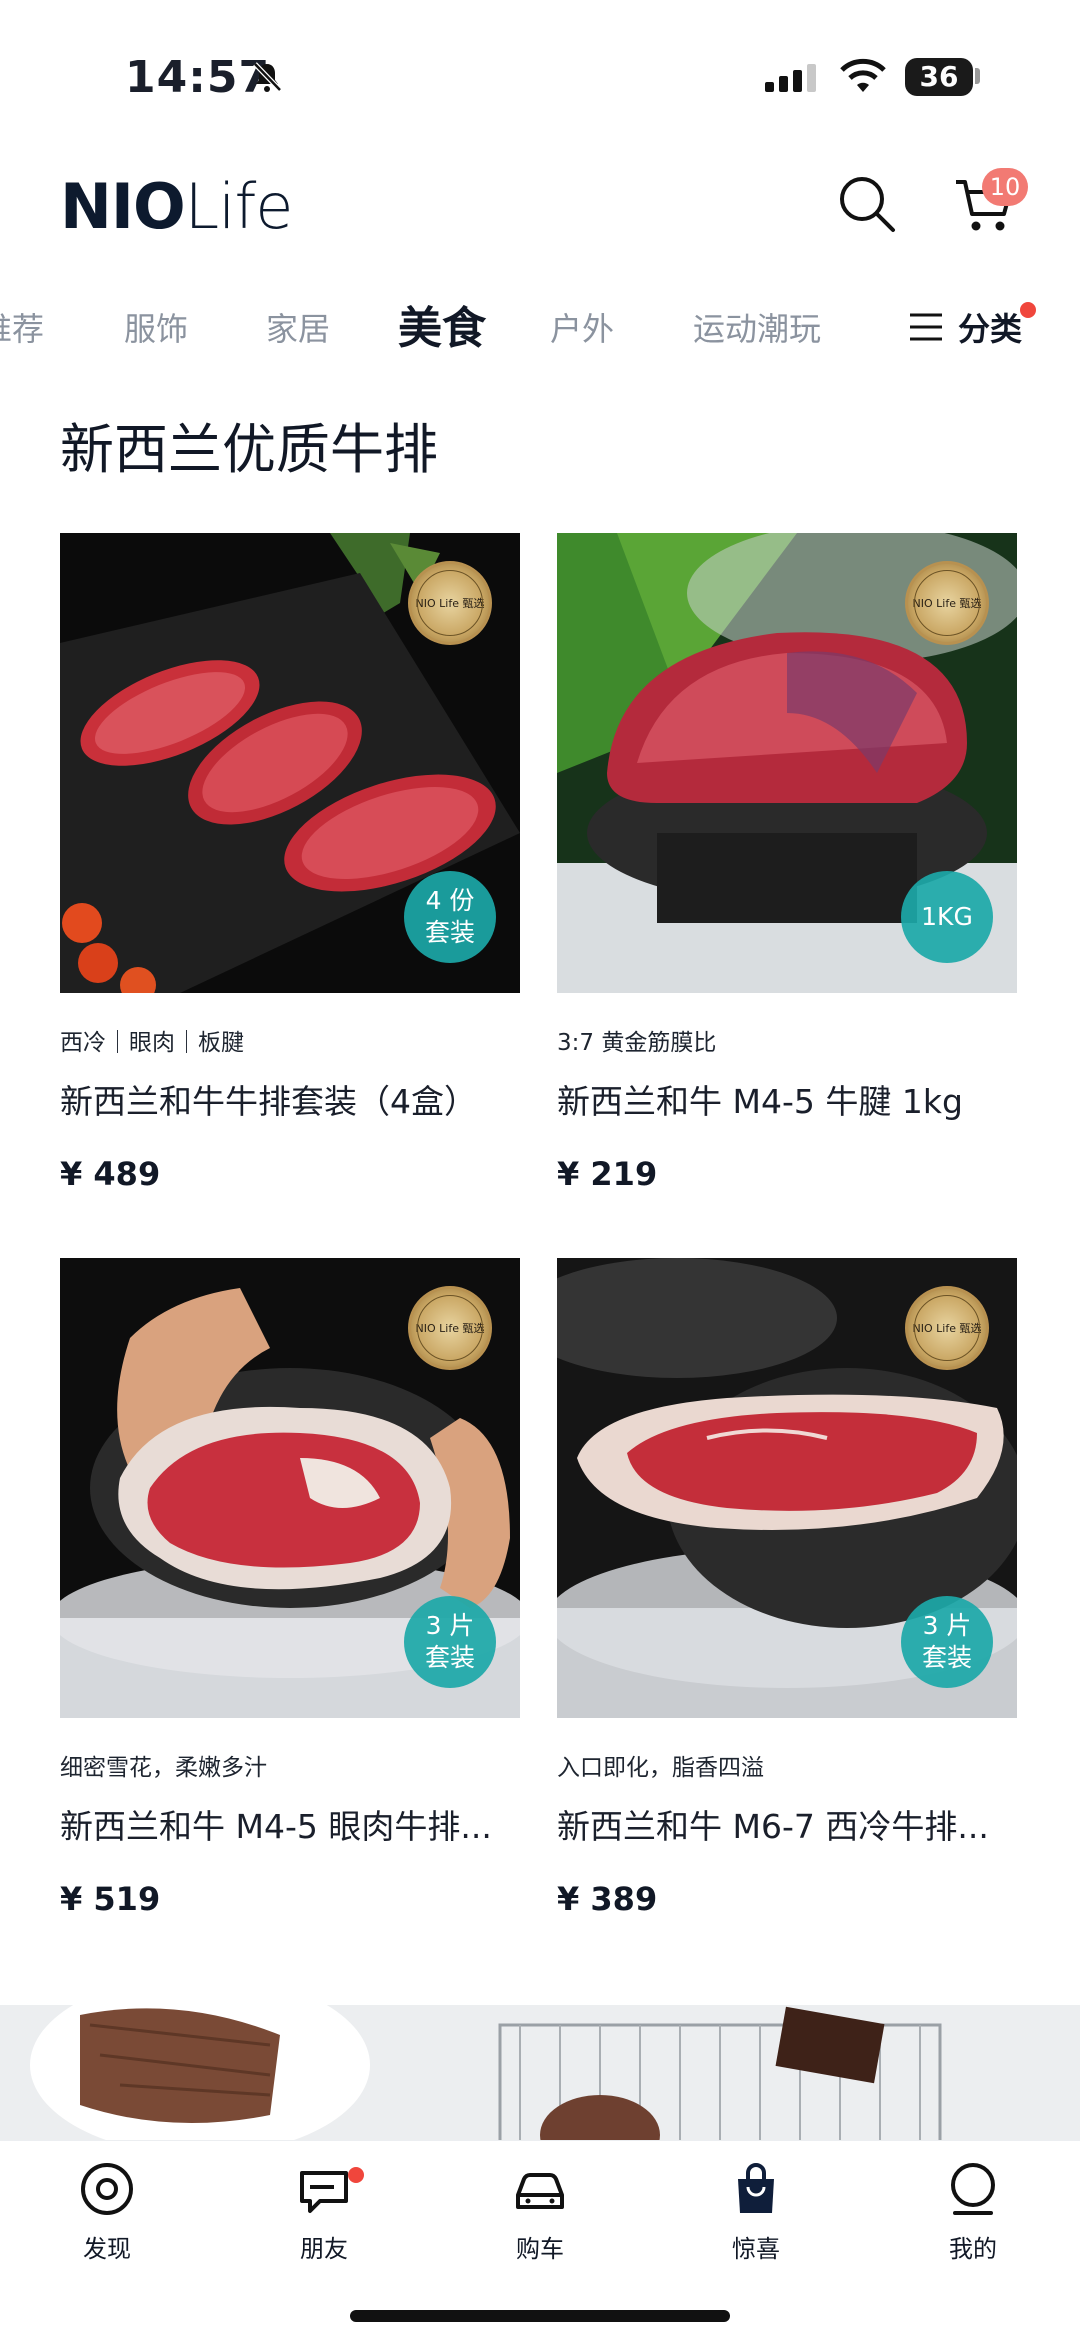 The height and width of the screenshot is (2347, 1080). Describe the element at coordinates (787, 1099) in the screenshot. I see `product-name: 新西兰和牛 M4-5 牛腱 1kg` at that location.